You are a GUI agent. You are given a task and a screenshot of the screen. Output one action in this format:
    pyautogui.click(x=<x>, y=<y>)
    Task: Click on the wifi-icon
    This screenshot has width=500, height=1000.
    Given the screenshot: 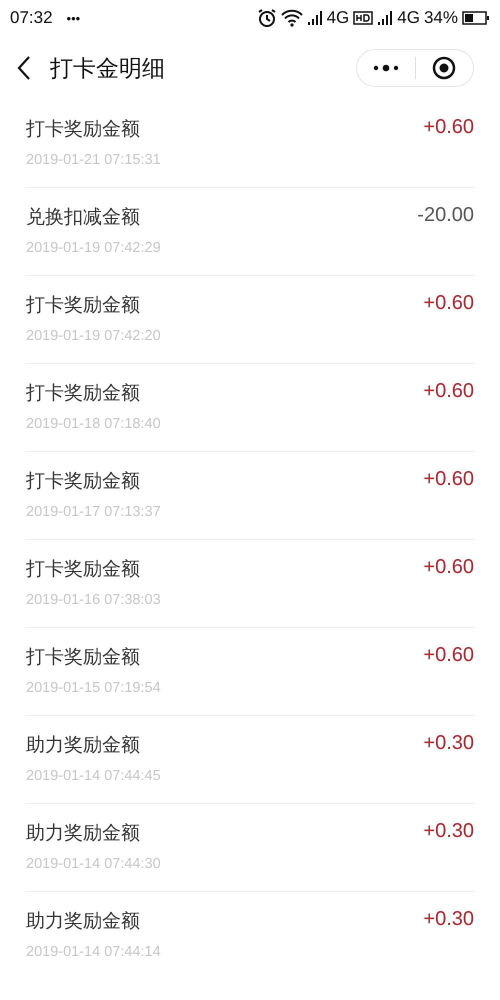 What is the action you would take?
    pyautogui.click(x=291, y=18)
    